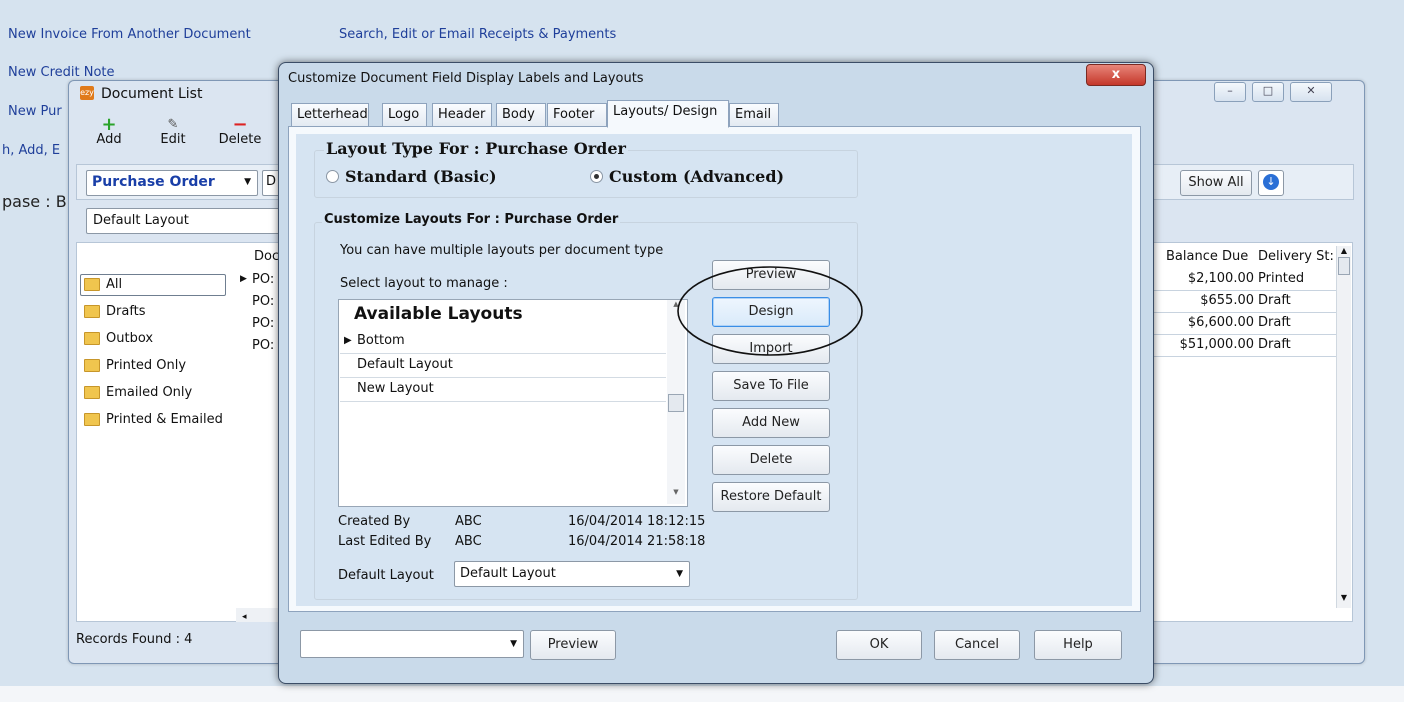 The height and width of the screenshot is (702, 1404). I want to click on list-item: New Layout, so click(503, 389).